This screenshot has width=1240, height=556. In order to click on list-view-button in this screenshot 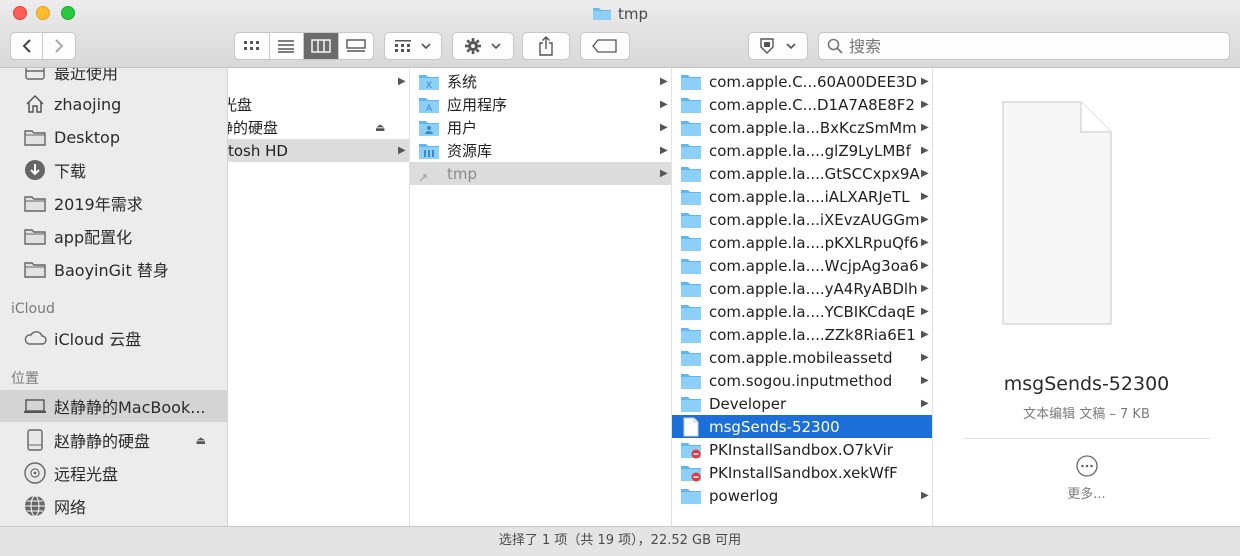, I will do `click(287, 46)`.